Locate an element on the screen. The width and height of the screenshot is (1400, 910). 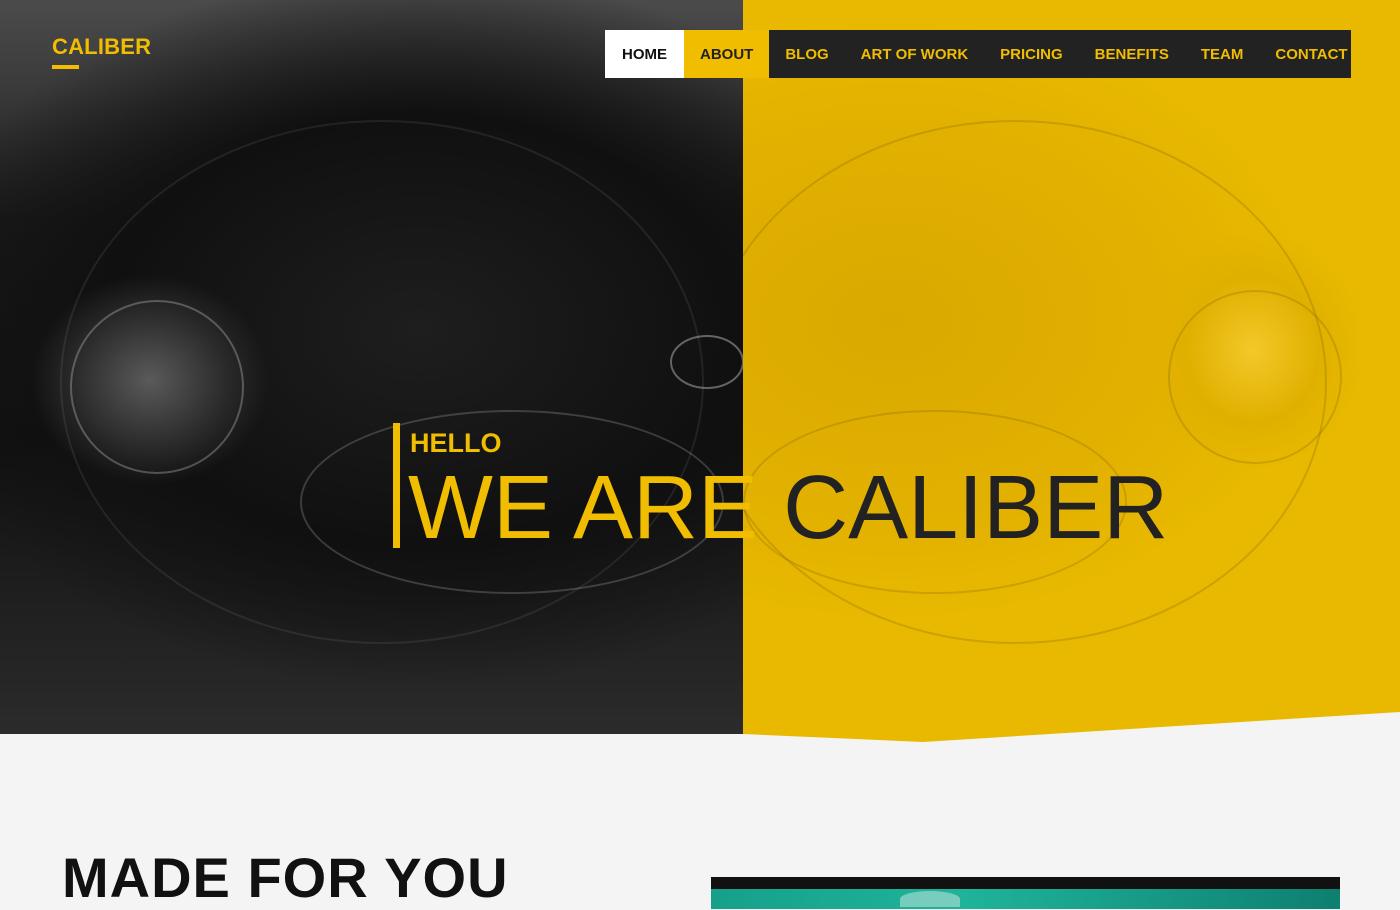
logo-underline is located at coordinates (65, 67).